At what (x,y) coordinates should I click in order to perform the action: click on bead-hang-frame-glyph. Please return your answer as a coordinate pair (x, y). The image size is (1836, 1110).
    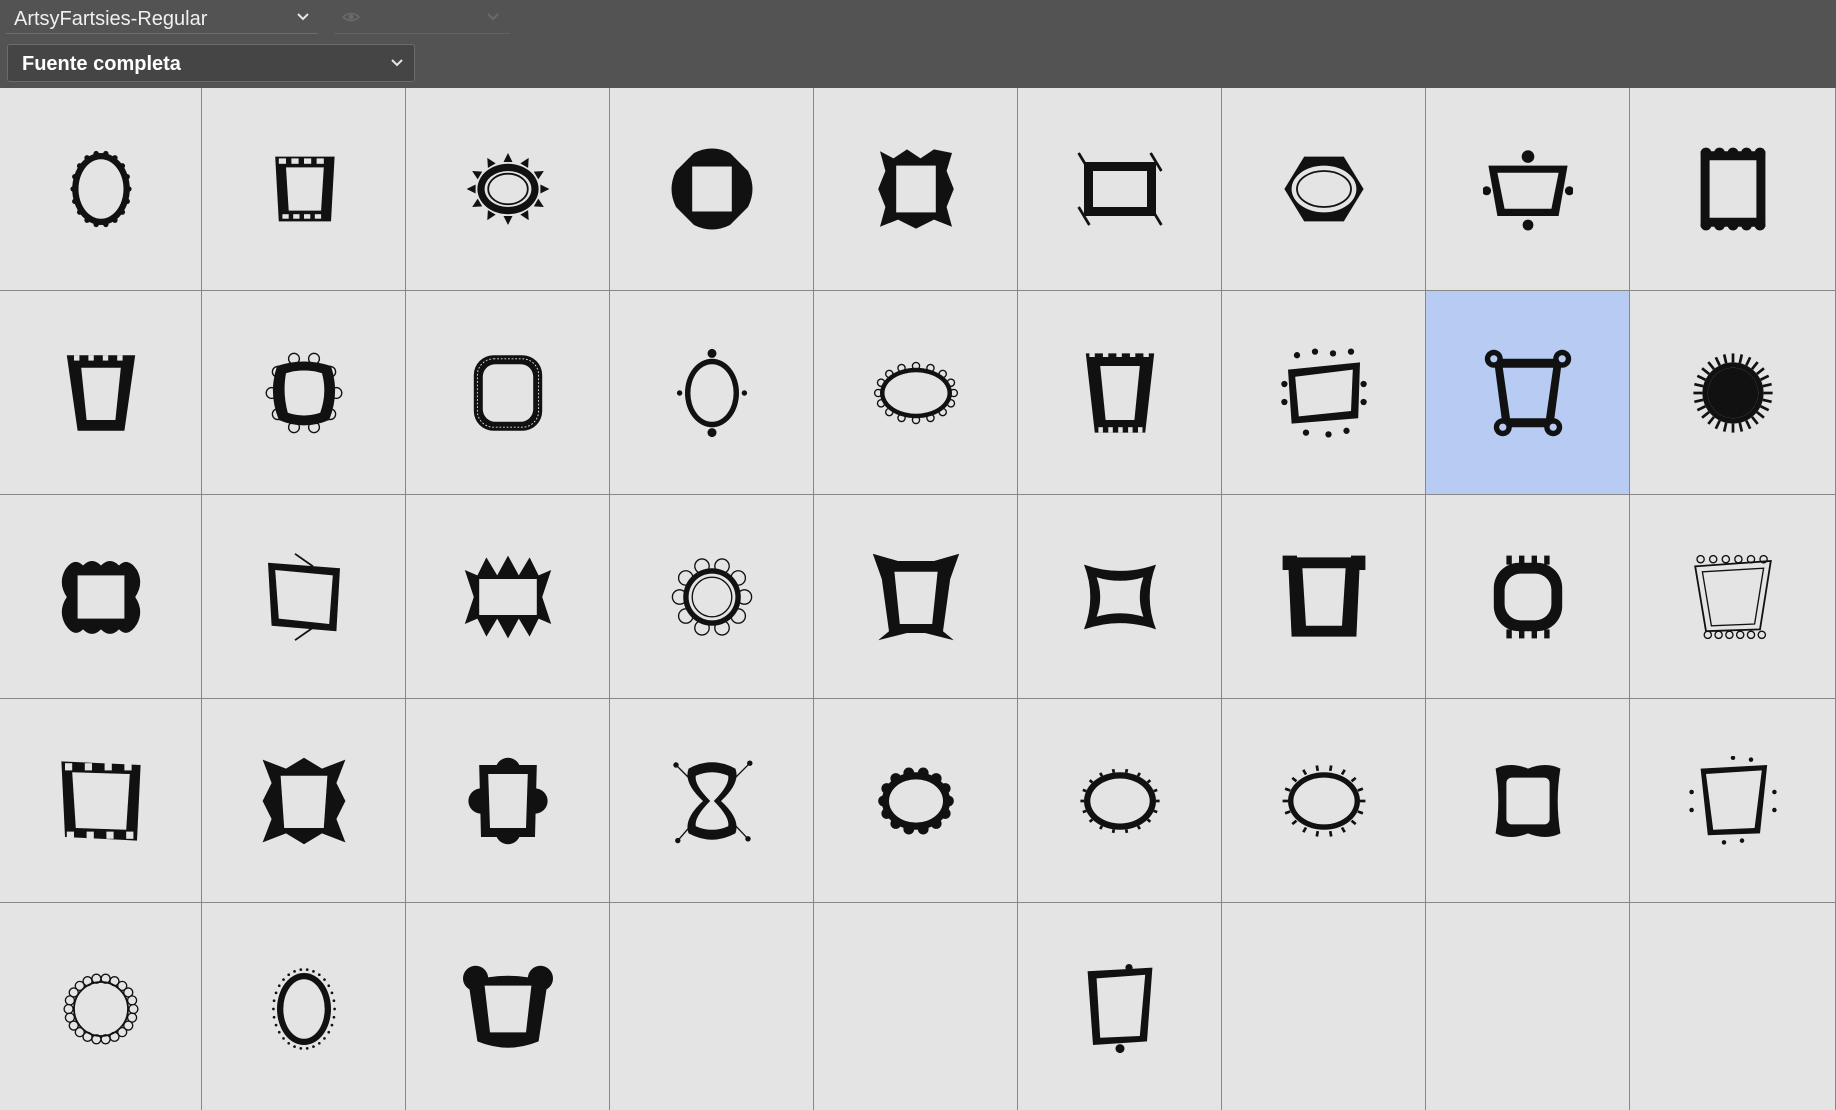
    Looking at the image, I should click on (1119, 1008).